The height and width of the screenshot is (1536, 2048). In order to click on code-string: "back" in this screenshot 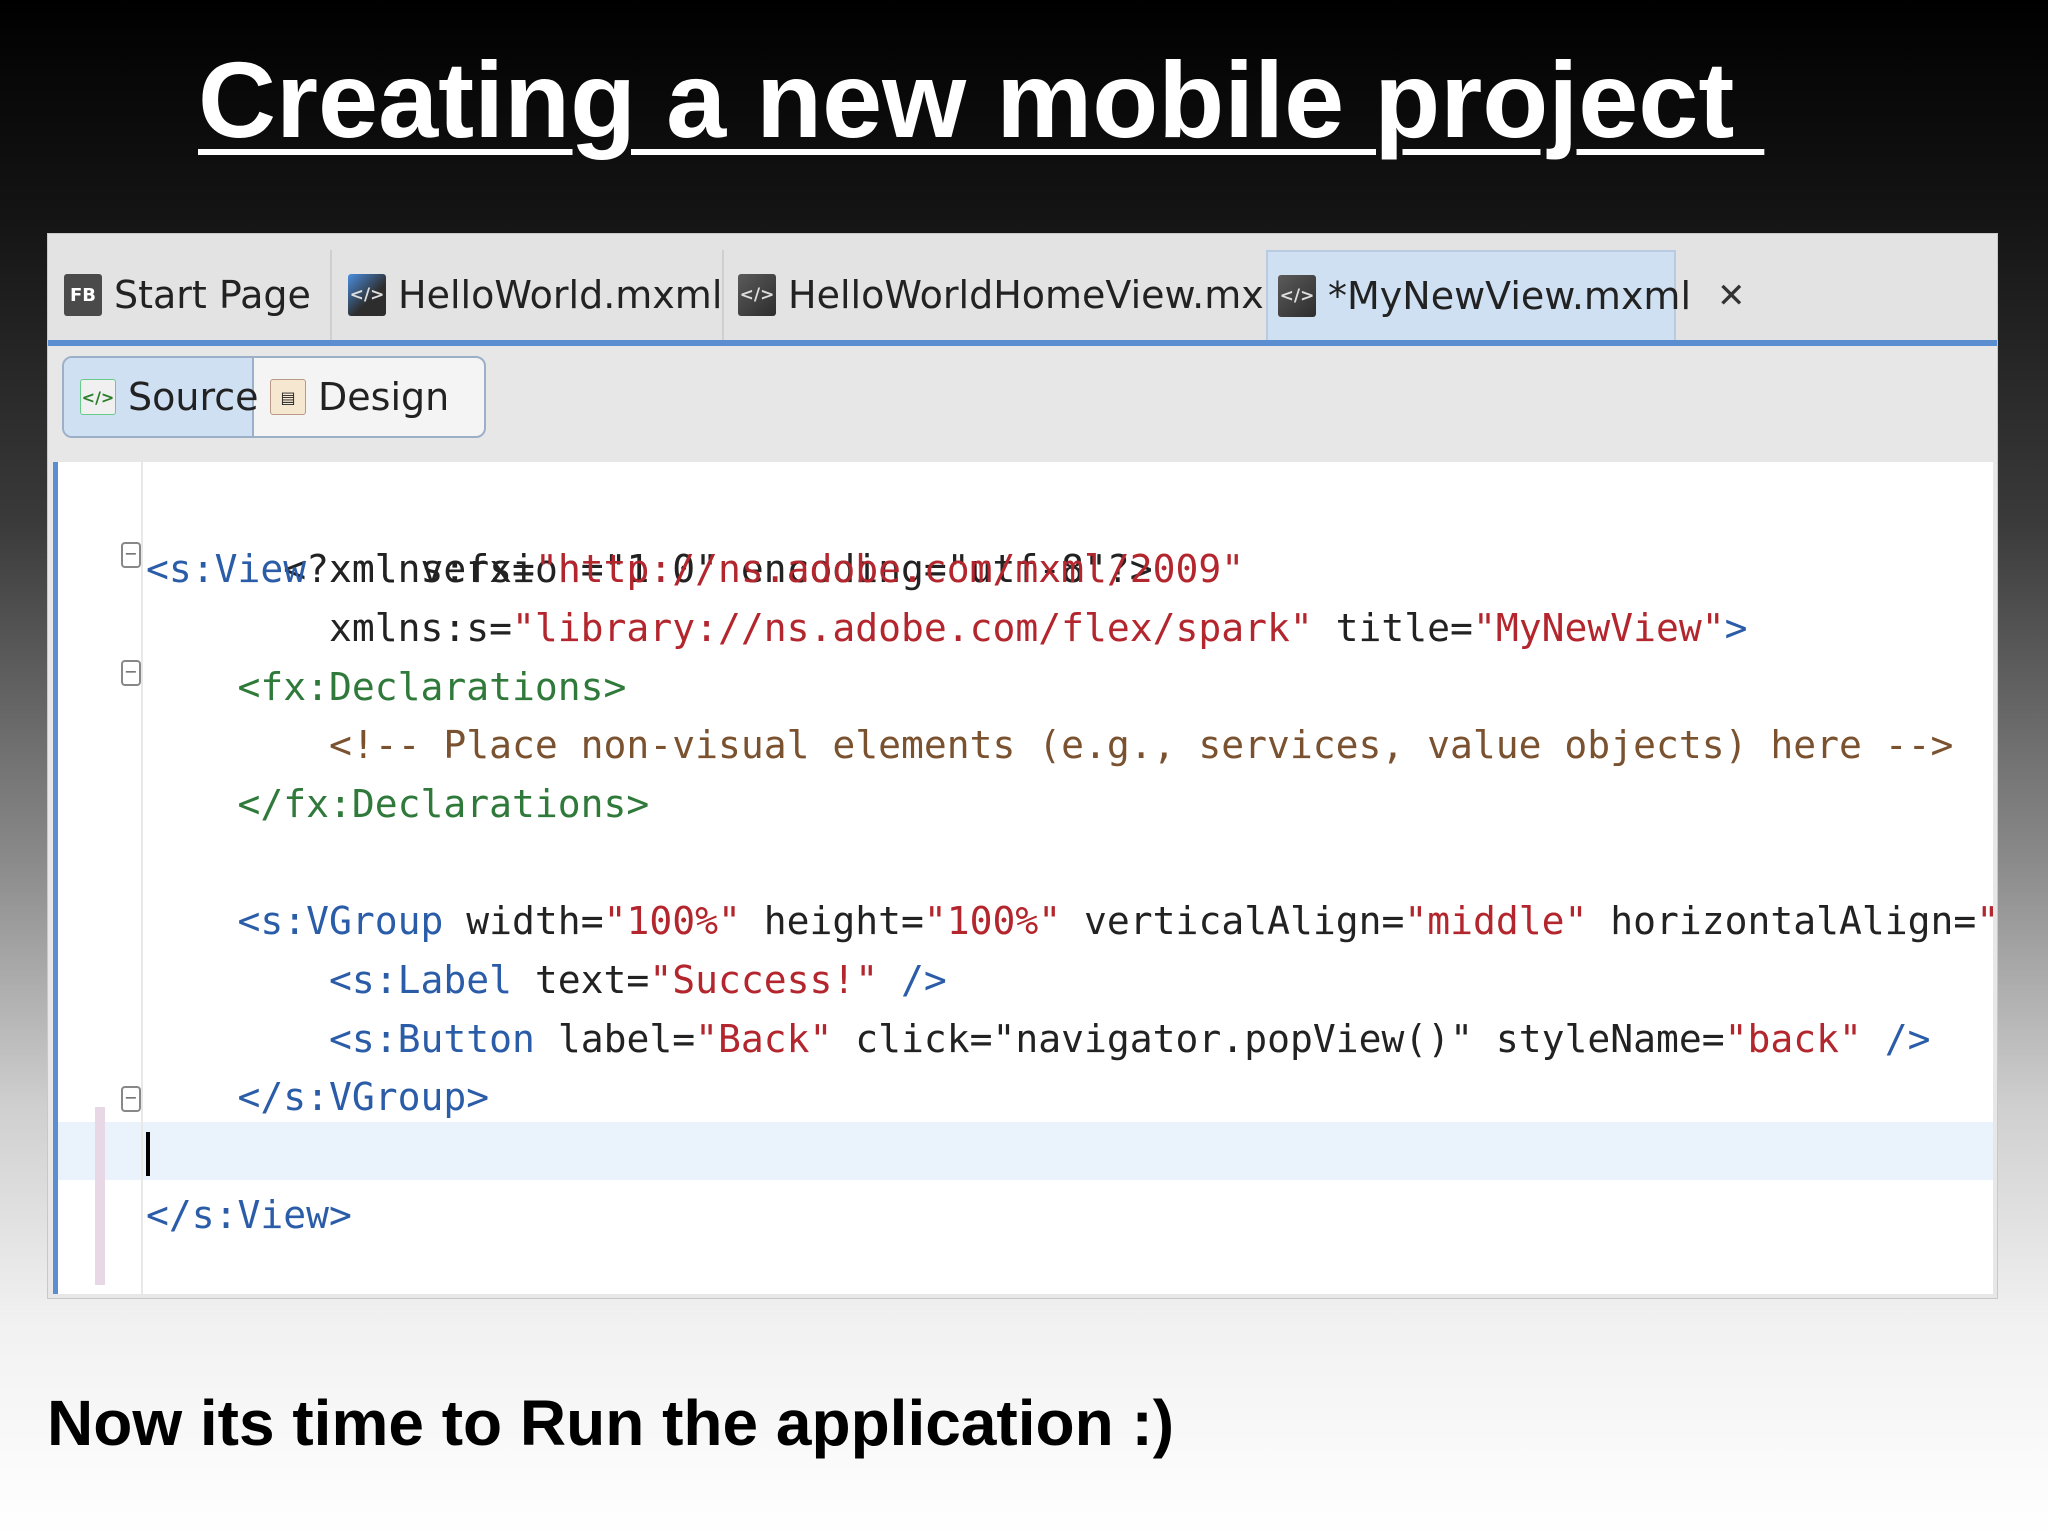, I will do `click(1793, 1039)`.